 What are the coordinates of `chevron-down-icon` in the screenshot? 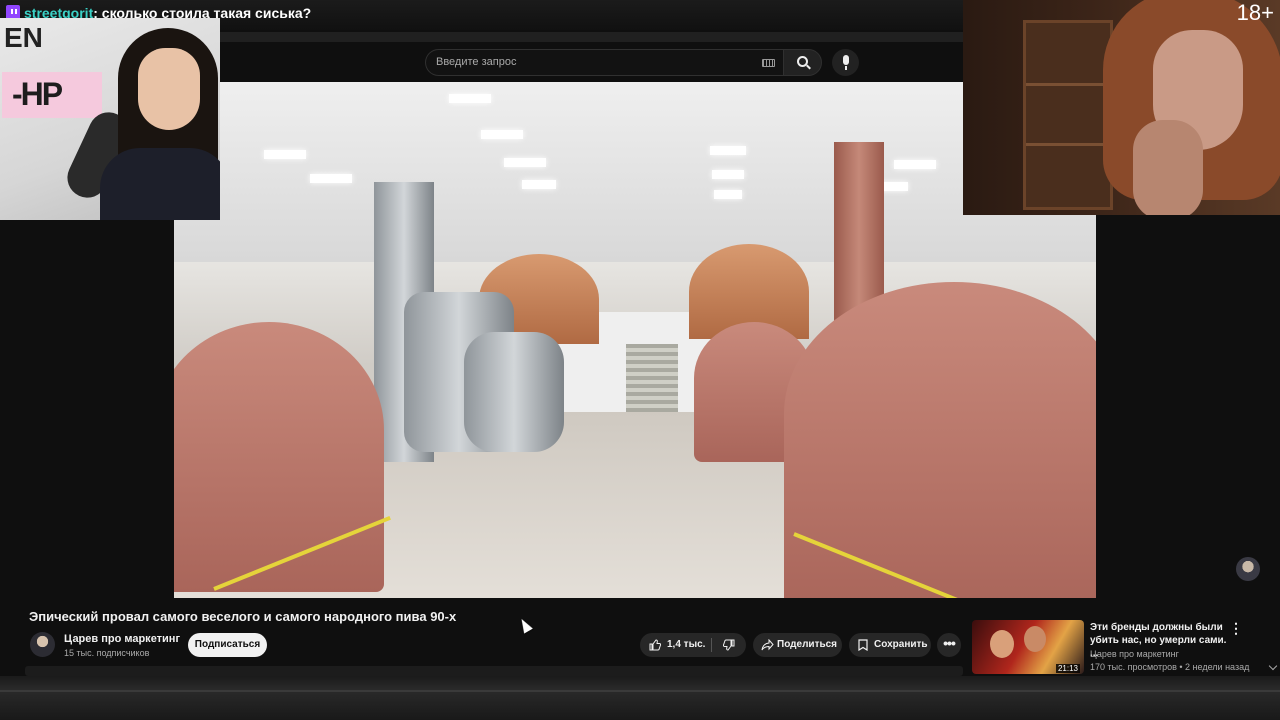 It's located at (1273, 666).